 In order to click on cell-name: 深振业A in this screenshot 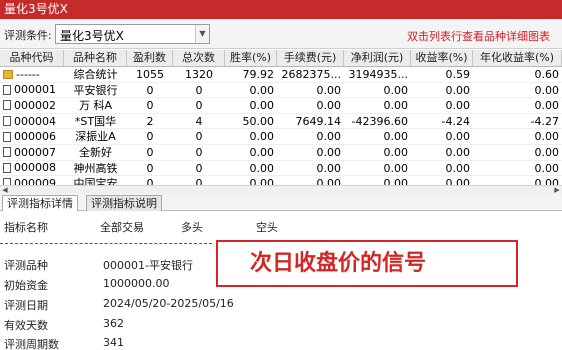, I will do `click(95, 137)`.